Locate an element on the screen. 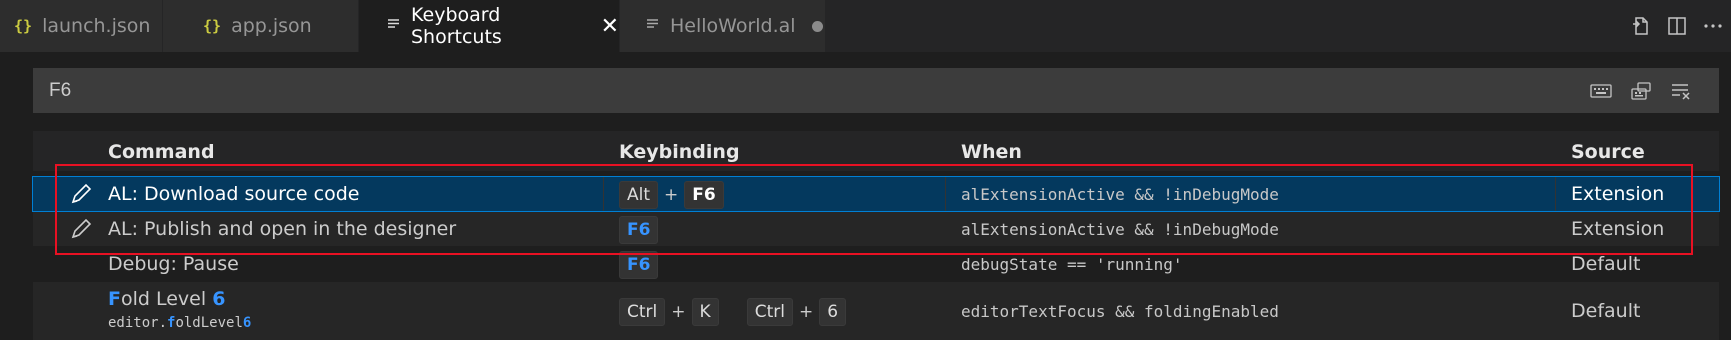  command-name: AL: Publish and open in the designer is located at coordinates (282, 229).